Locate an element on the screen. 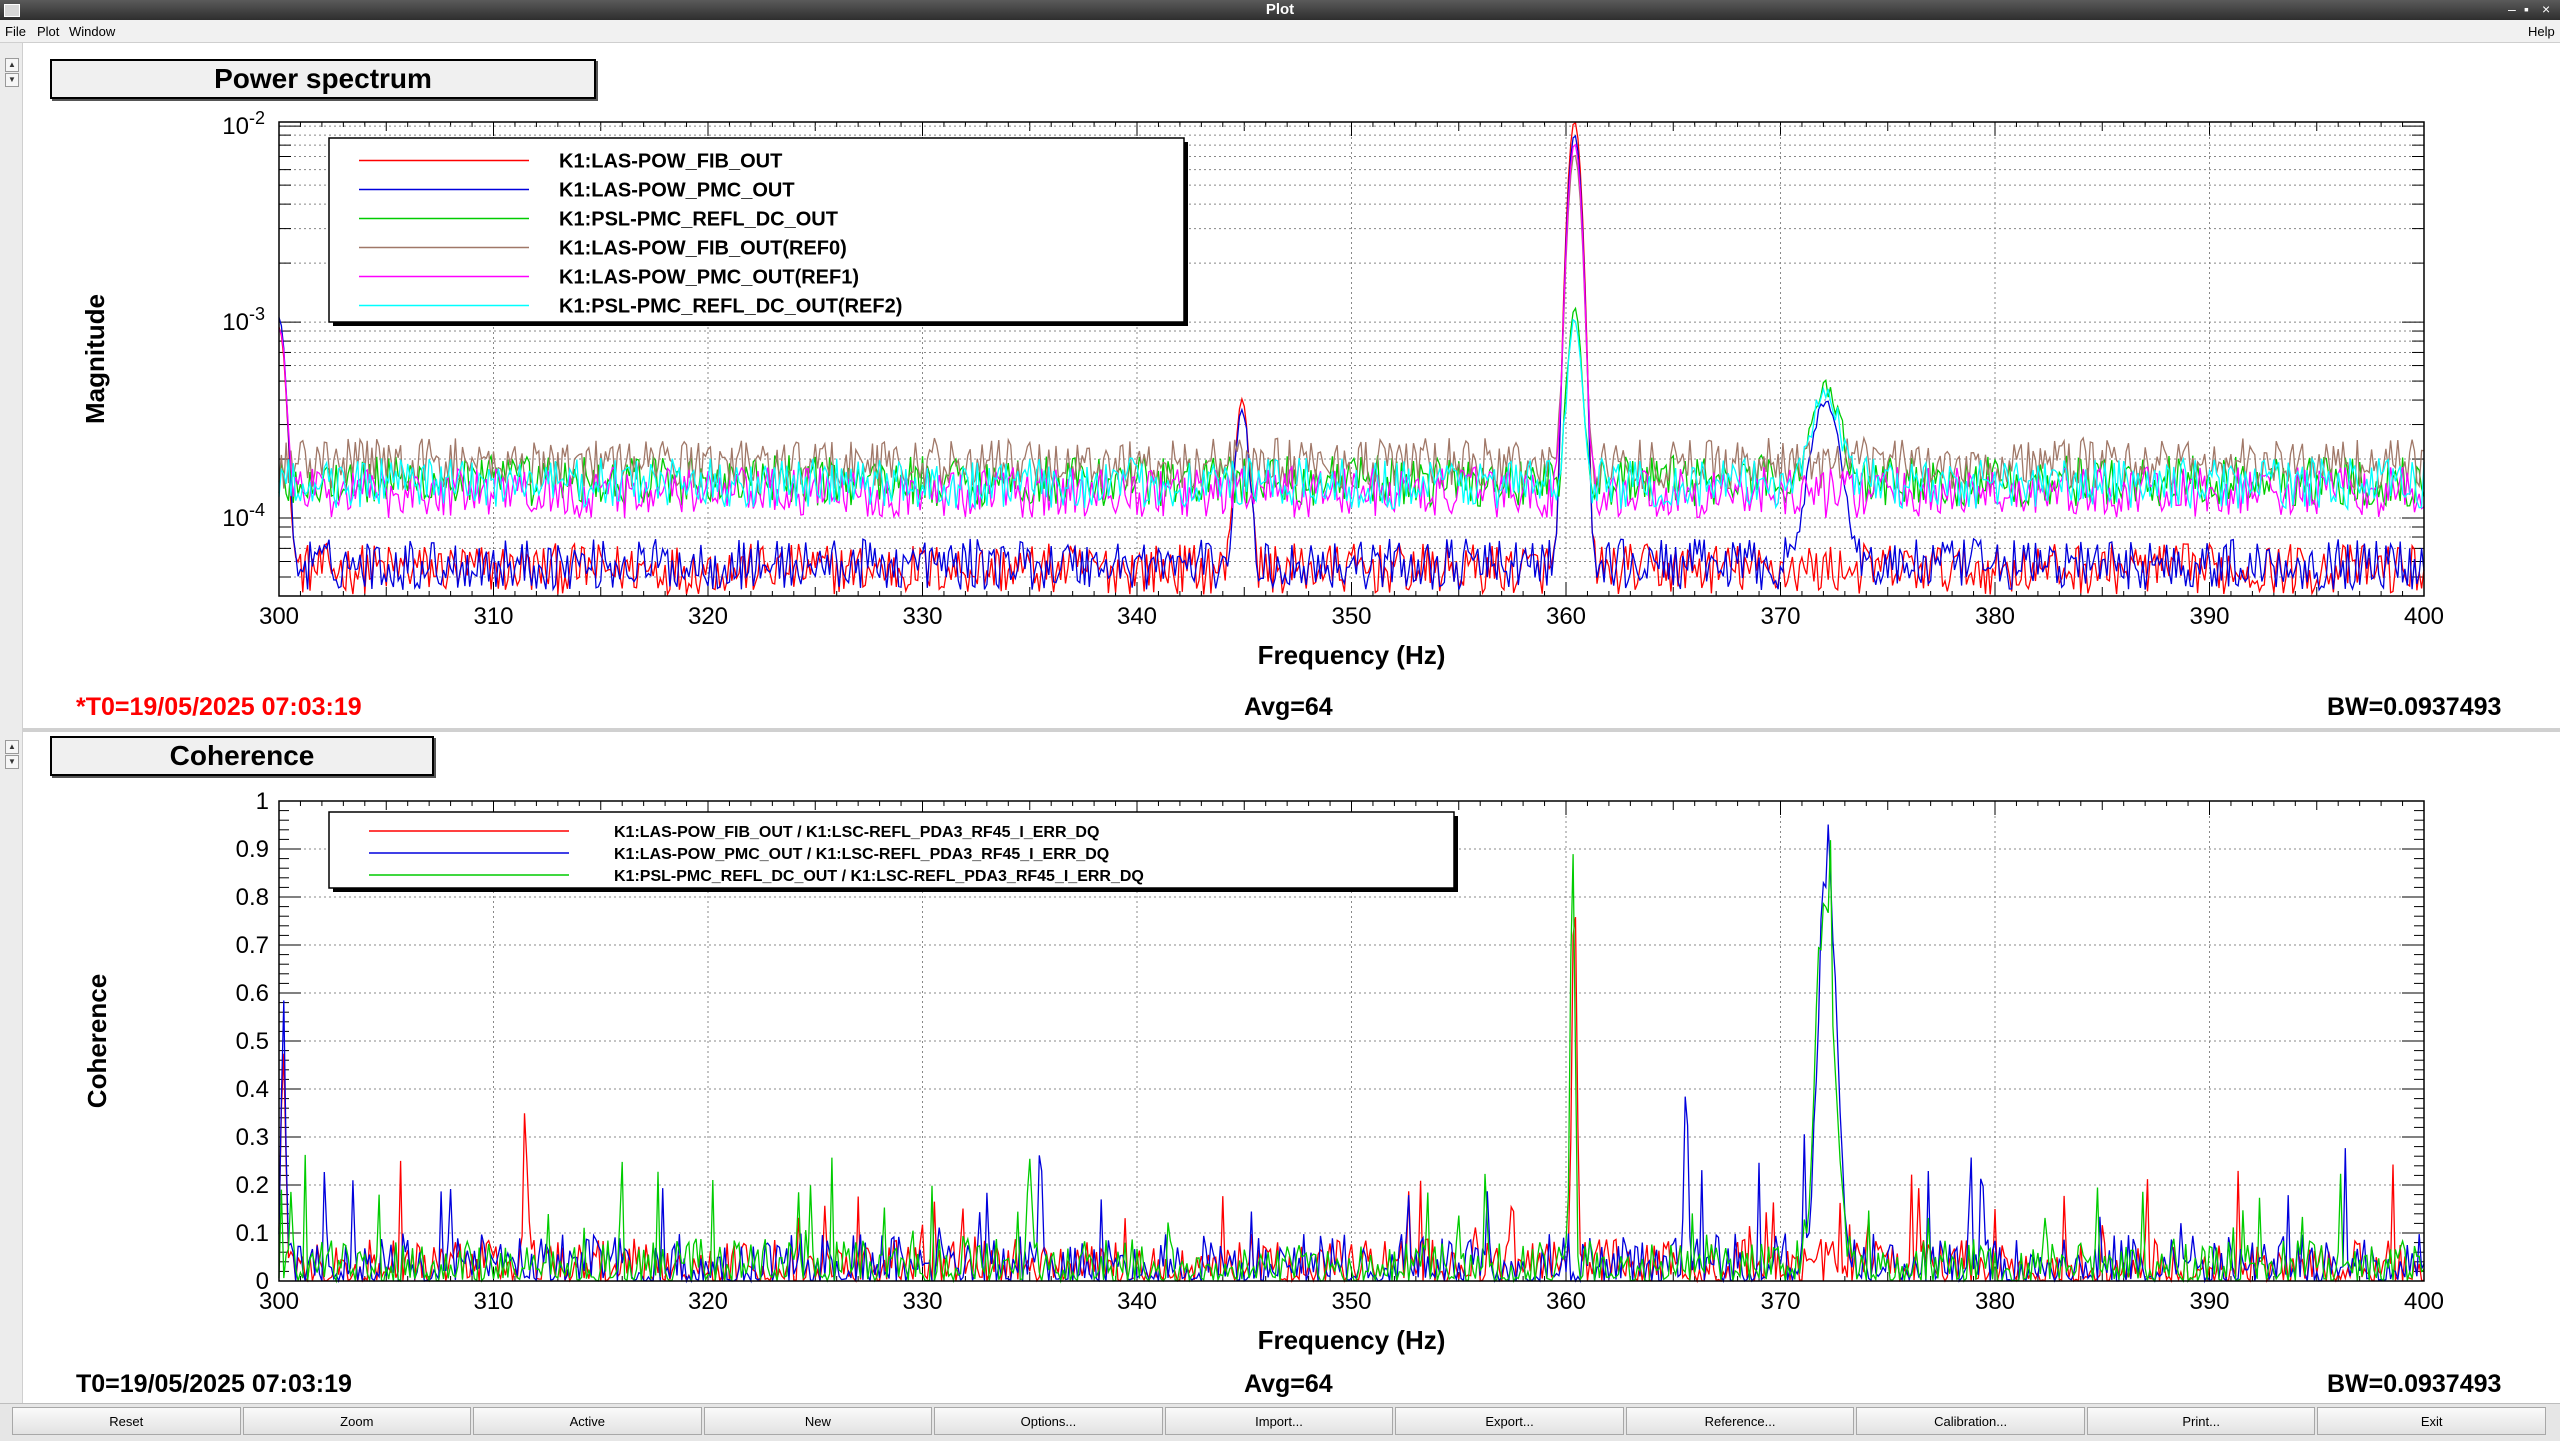 Image resolution: width=2560 pixels, height=1441 pixels. y-tick-label: 0.2 is located at coordinates (252, 1185).